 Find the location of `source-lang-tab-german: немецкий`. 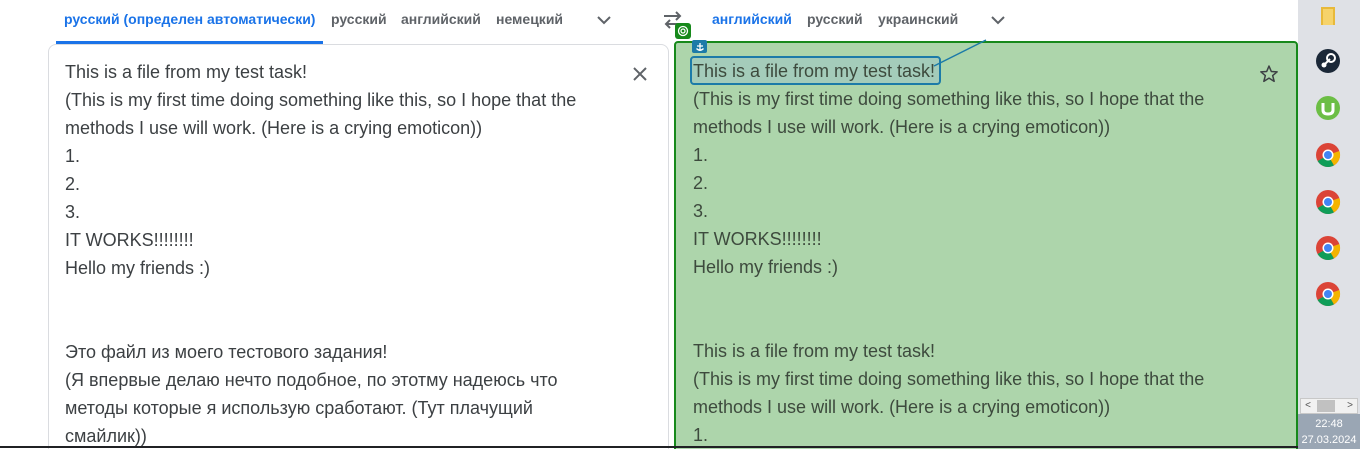

source-lang-tab-german: немецкий is located at coordinates (529, 20).